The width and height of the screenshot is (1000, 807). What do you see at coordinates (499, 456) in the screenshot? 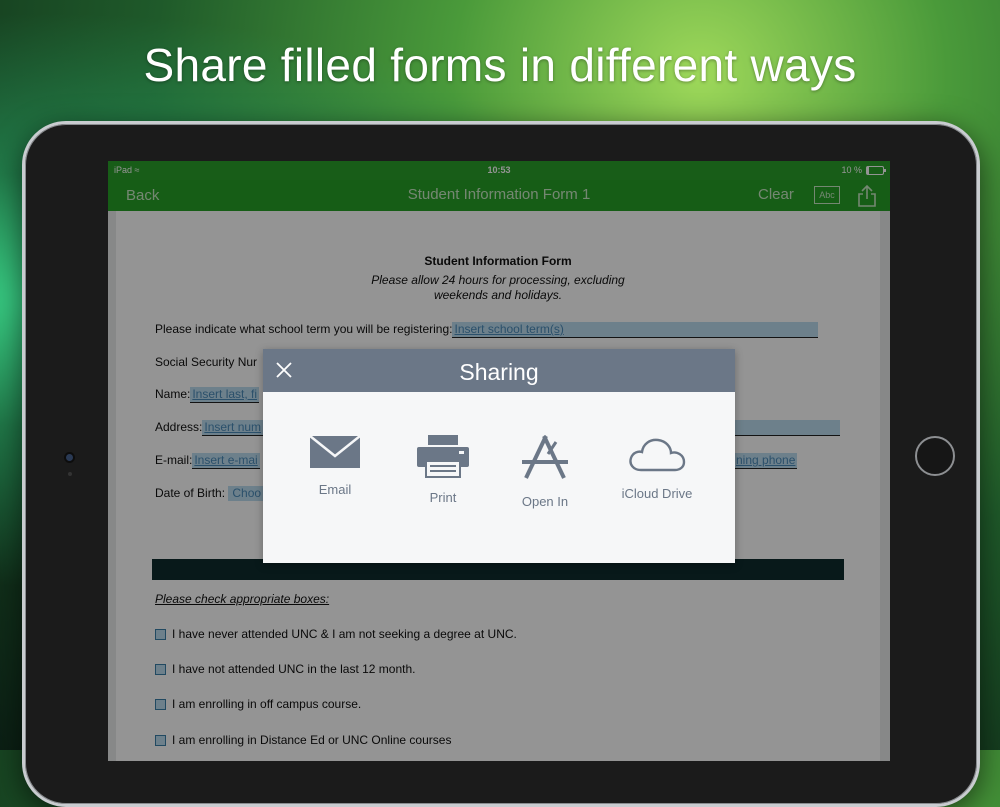
I see `sharing-dialog: Sharing Email Print Open In iCloud Drive` at bounding box center [499, 456].